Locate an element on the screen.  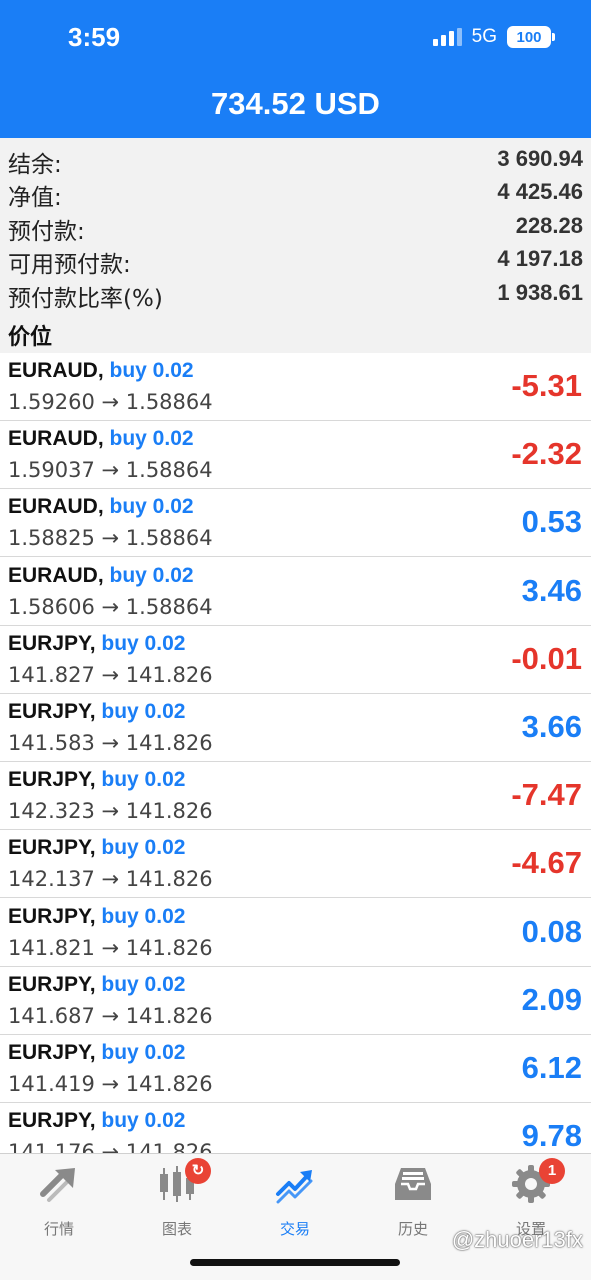
position-profit: 0.53 is located at coordinates (551, 522).